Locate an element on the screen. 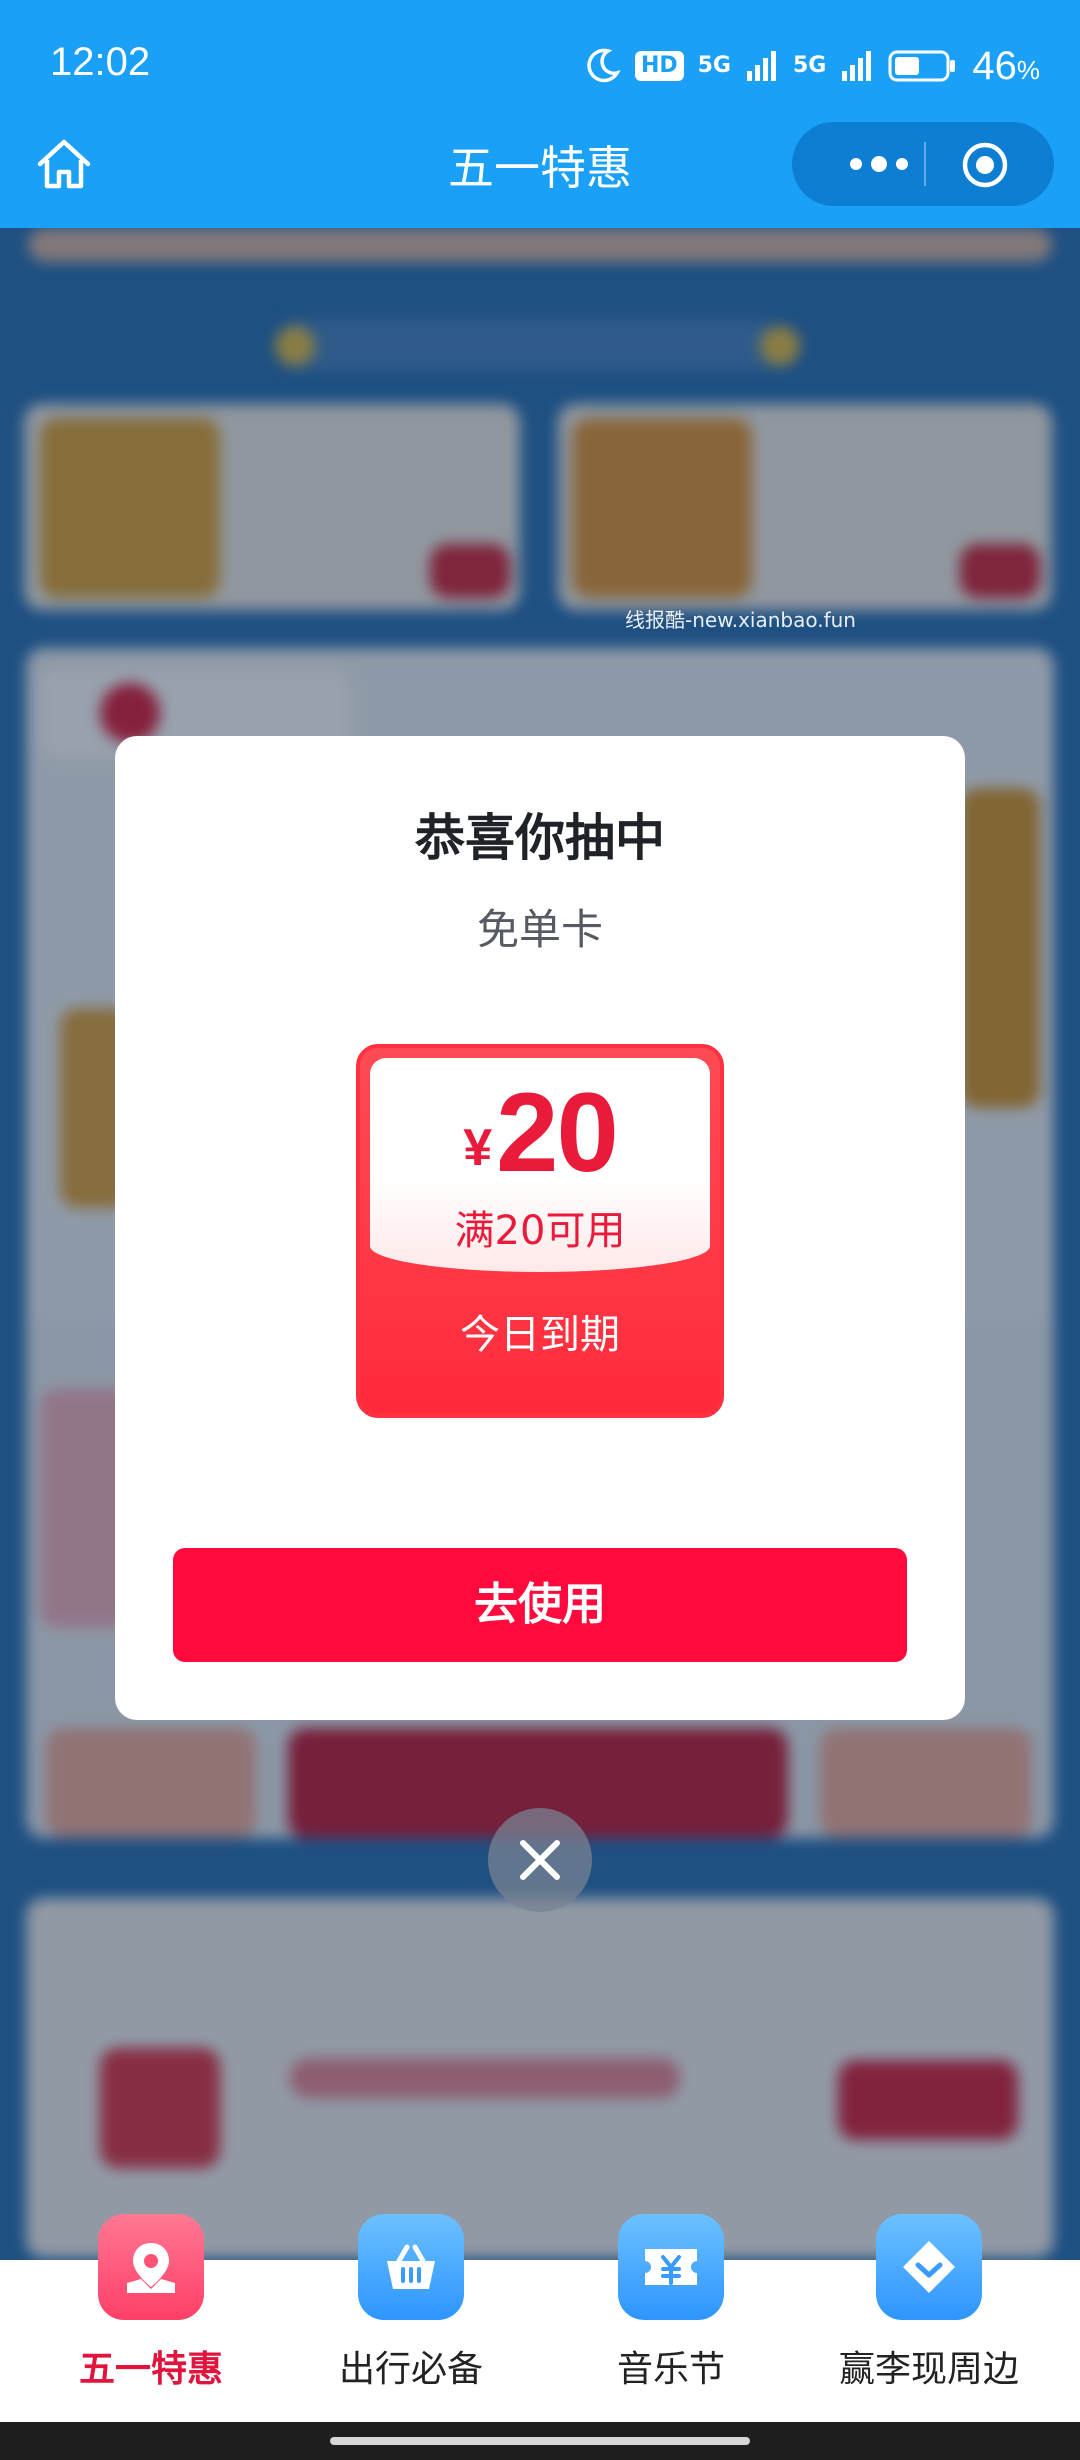 The image size is (1080, 2460). hd-badge: HD is located at coordinates (659, 66).